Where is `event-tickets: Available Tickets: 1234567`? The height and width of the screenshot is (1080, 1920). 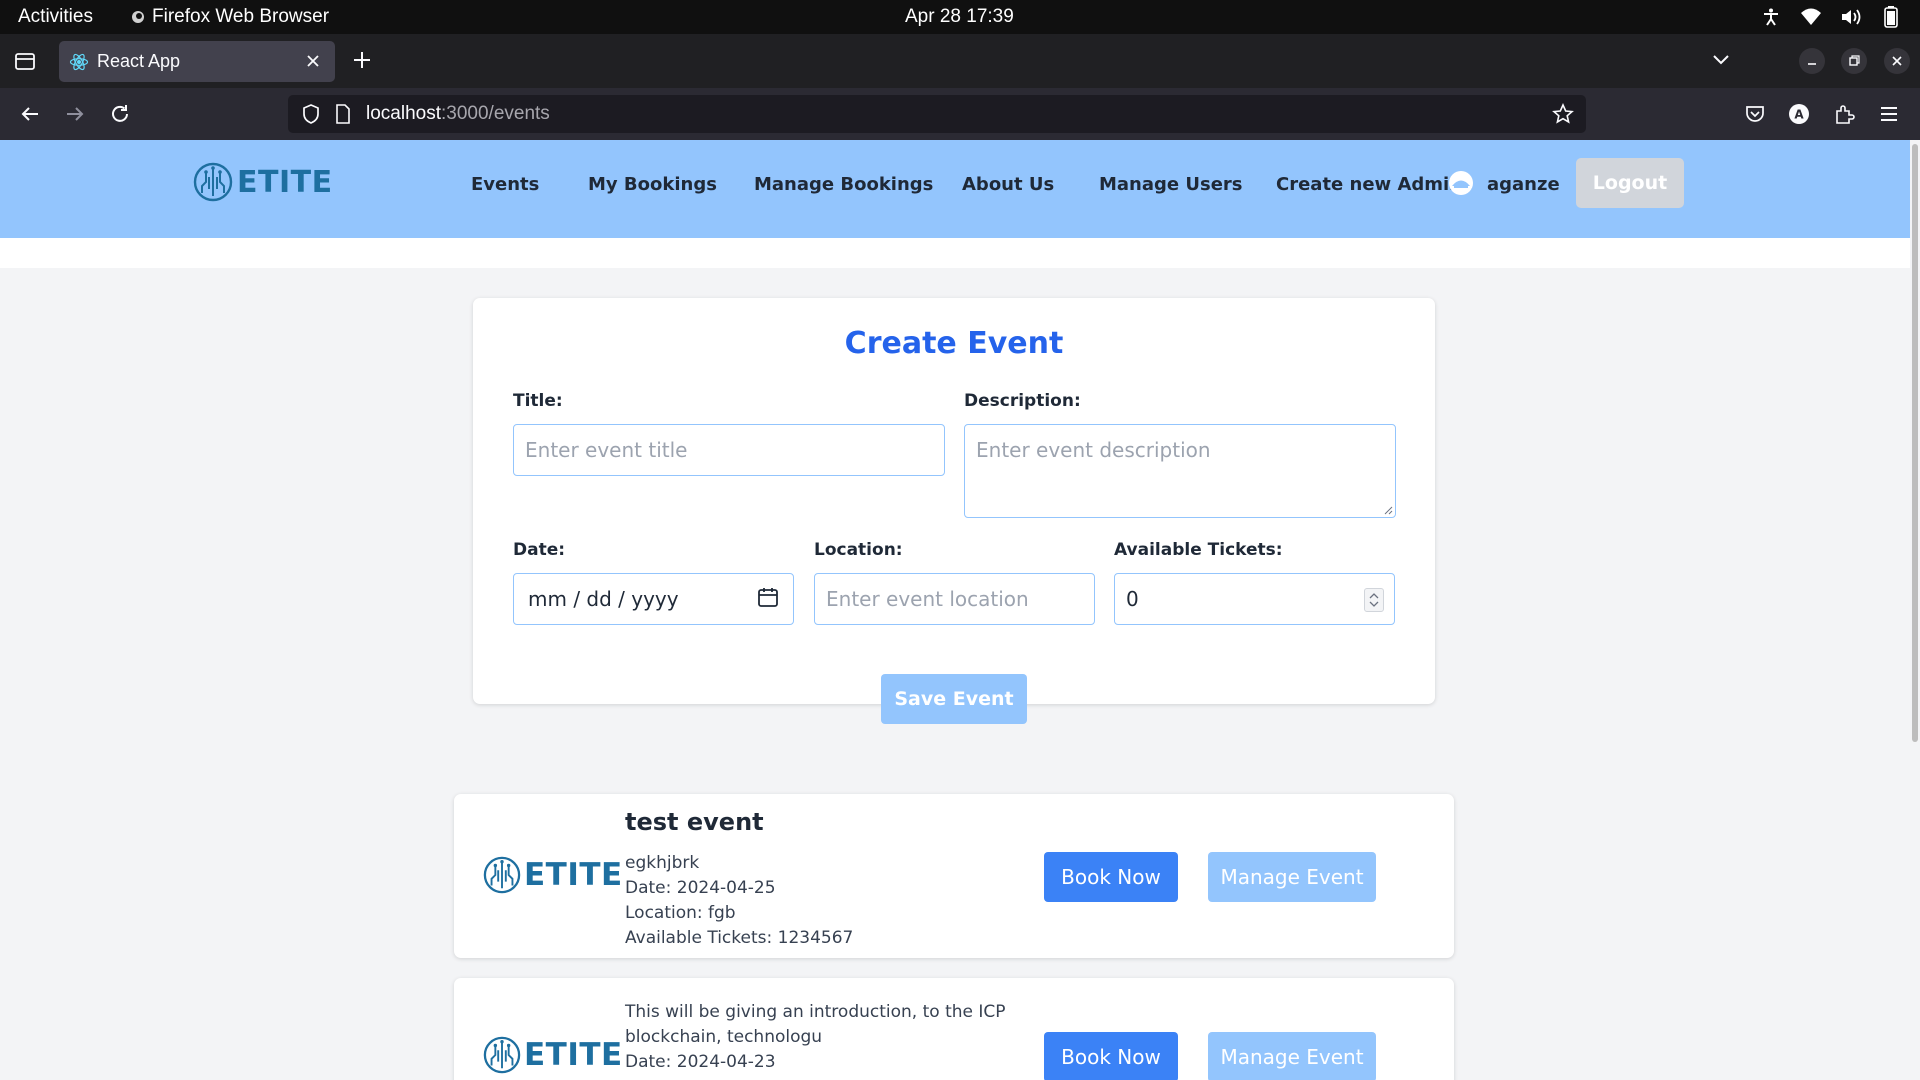 event-tickets: Available Tickets: 1234567 is located at coordinates (739, 938).